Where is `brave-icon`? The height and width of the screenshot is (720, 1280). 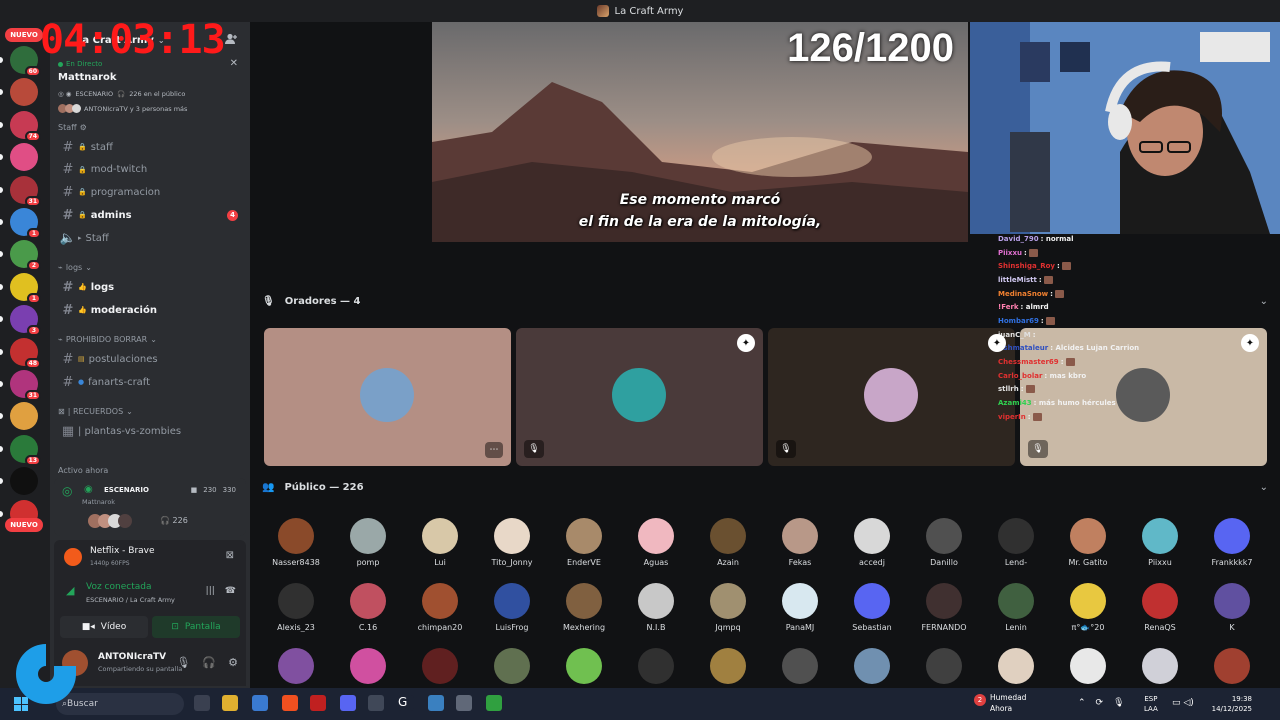
brave-icon is located at coordinates (290, 703).